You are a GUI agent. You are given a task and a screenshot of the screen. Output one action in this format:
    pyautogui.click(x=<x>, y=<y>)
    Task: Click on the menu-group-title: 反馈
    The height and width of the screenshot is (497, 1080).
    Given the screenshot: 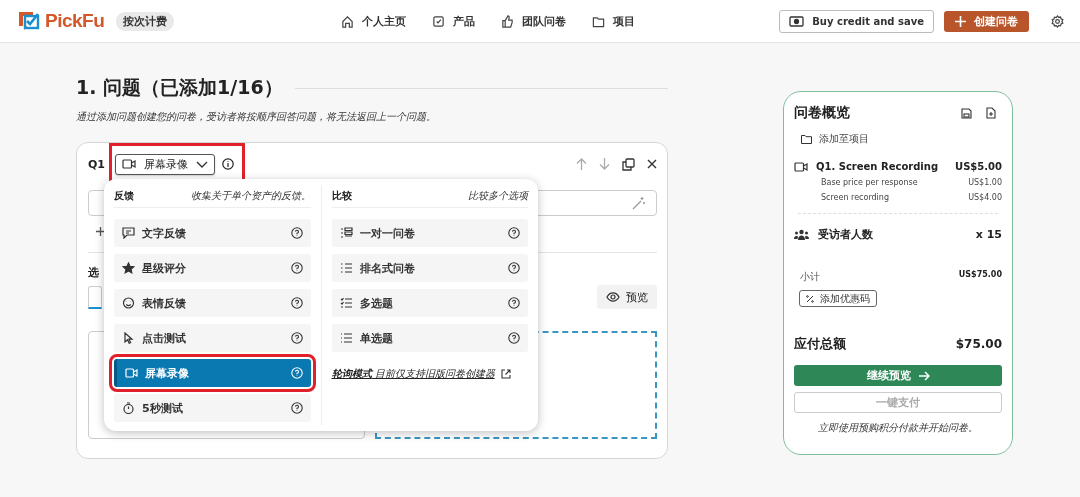 What is the action you would take?
    pyautogui.click(x=124, y=196)
    